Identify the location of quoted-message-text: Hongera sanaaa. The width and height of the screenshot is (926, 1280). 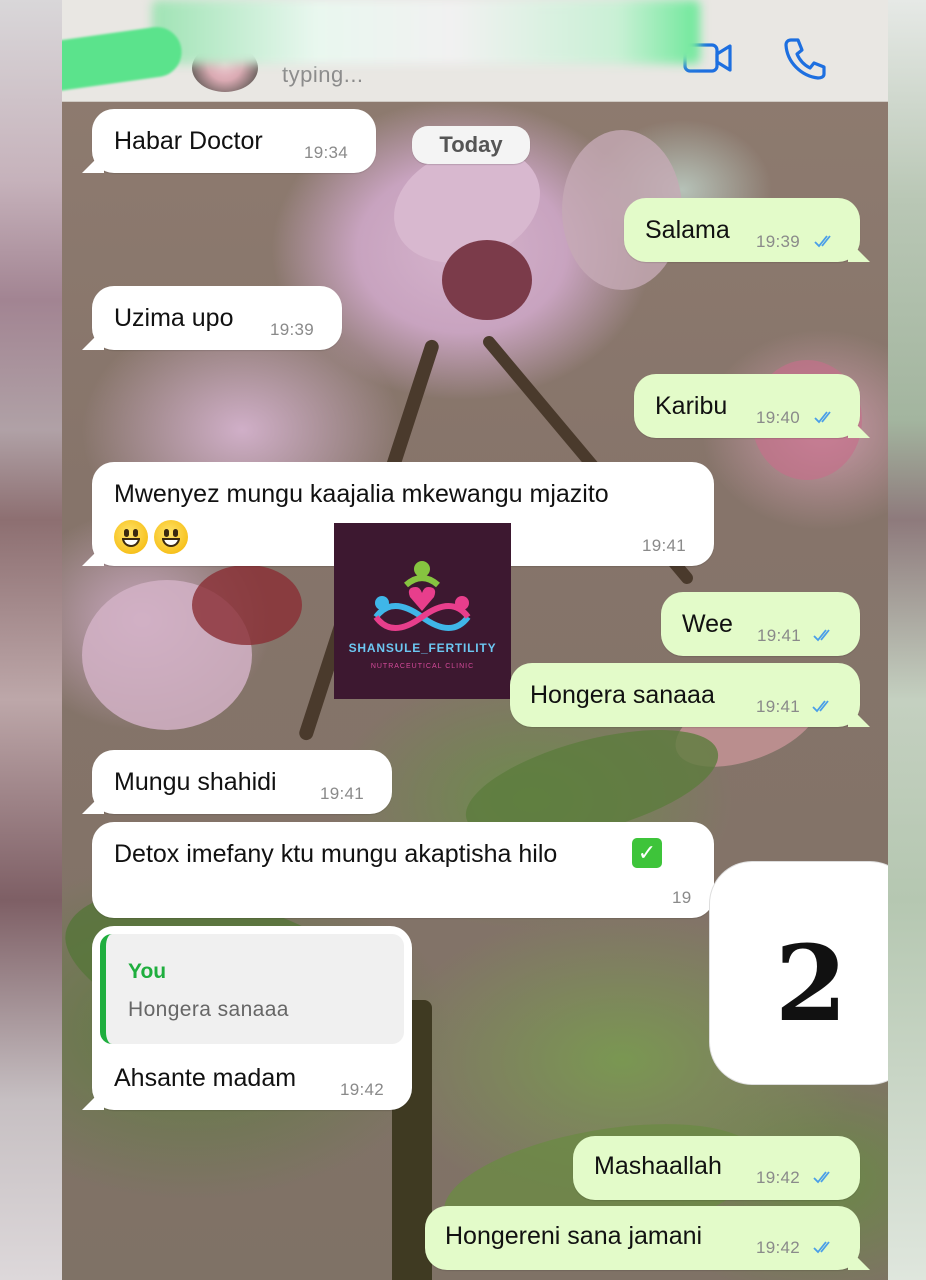
(208, 1009).